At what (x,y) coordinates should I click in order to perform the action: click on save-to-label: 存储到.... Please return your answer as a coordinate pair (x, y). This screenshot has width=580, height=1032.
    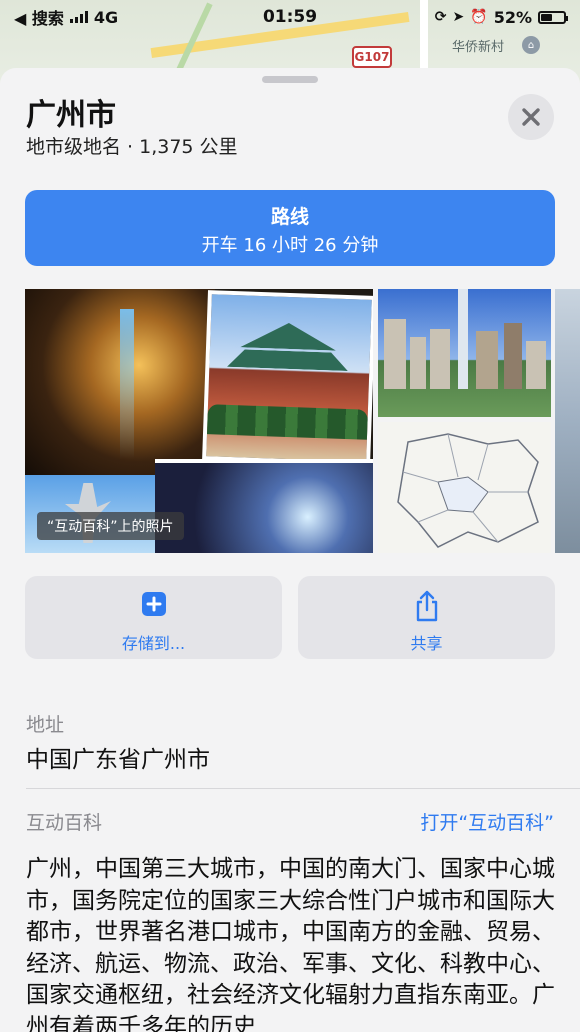
    Looking at the image, I should click on (153, 643).